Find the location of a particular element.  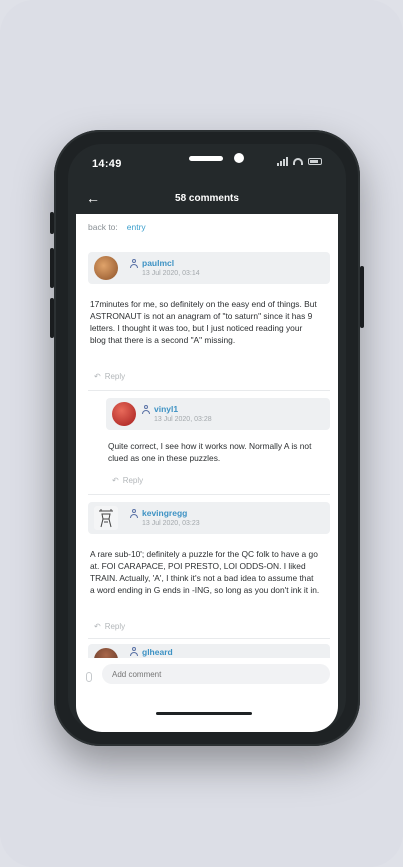

back-to-label: back to: is located at coordinates (103, 227).